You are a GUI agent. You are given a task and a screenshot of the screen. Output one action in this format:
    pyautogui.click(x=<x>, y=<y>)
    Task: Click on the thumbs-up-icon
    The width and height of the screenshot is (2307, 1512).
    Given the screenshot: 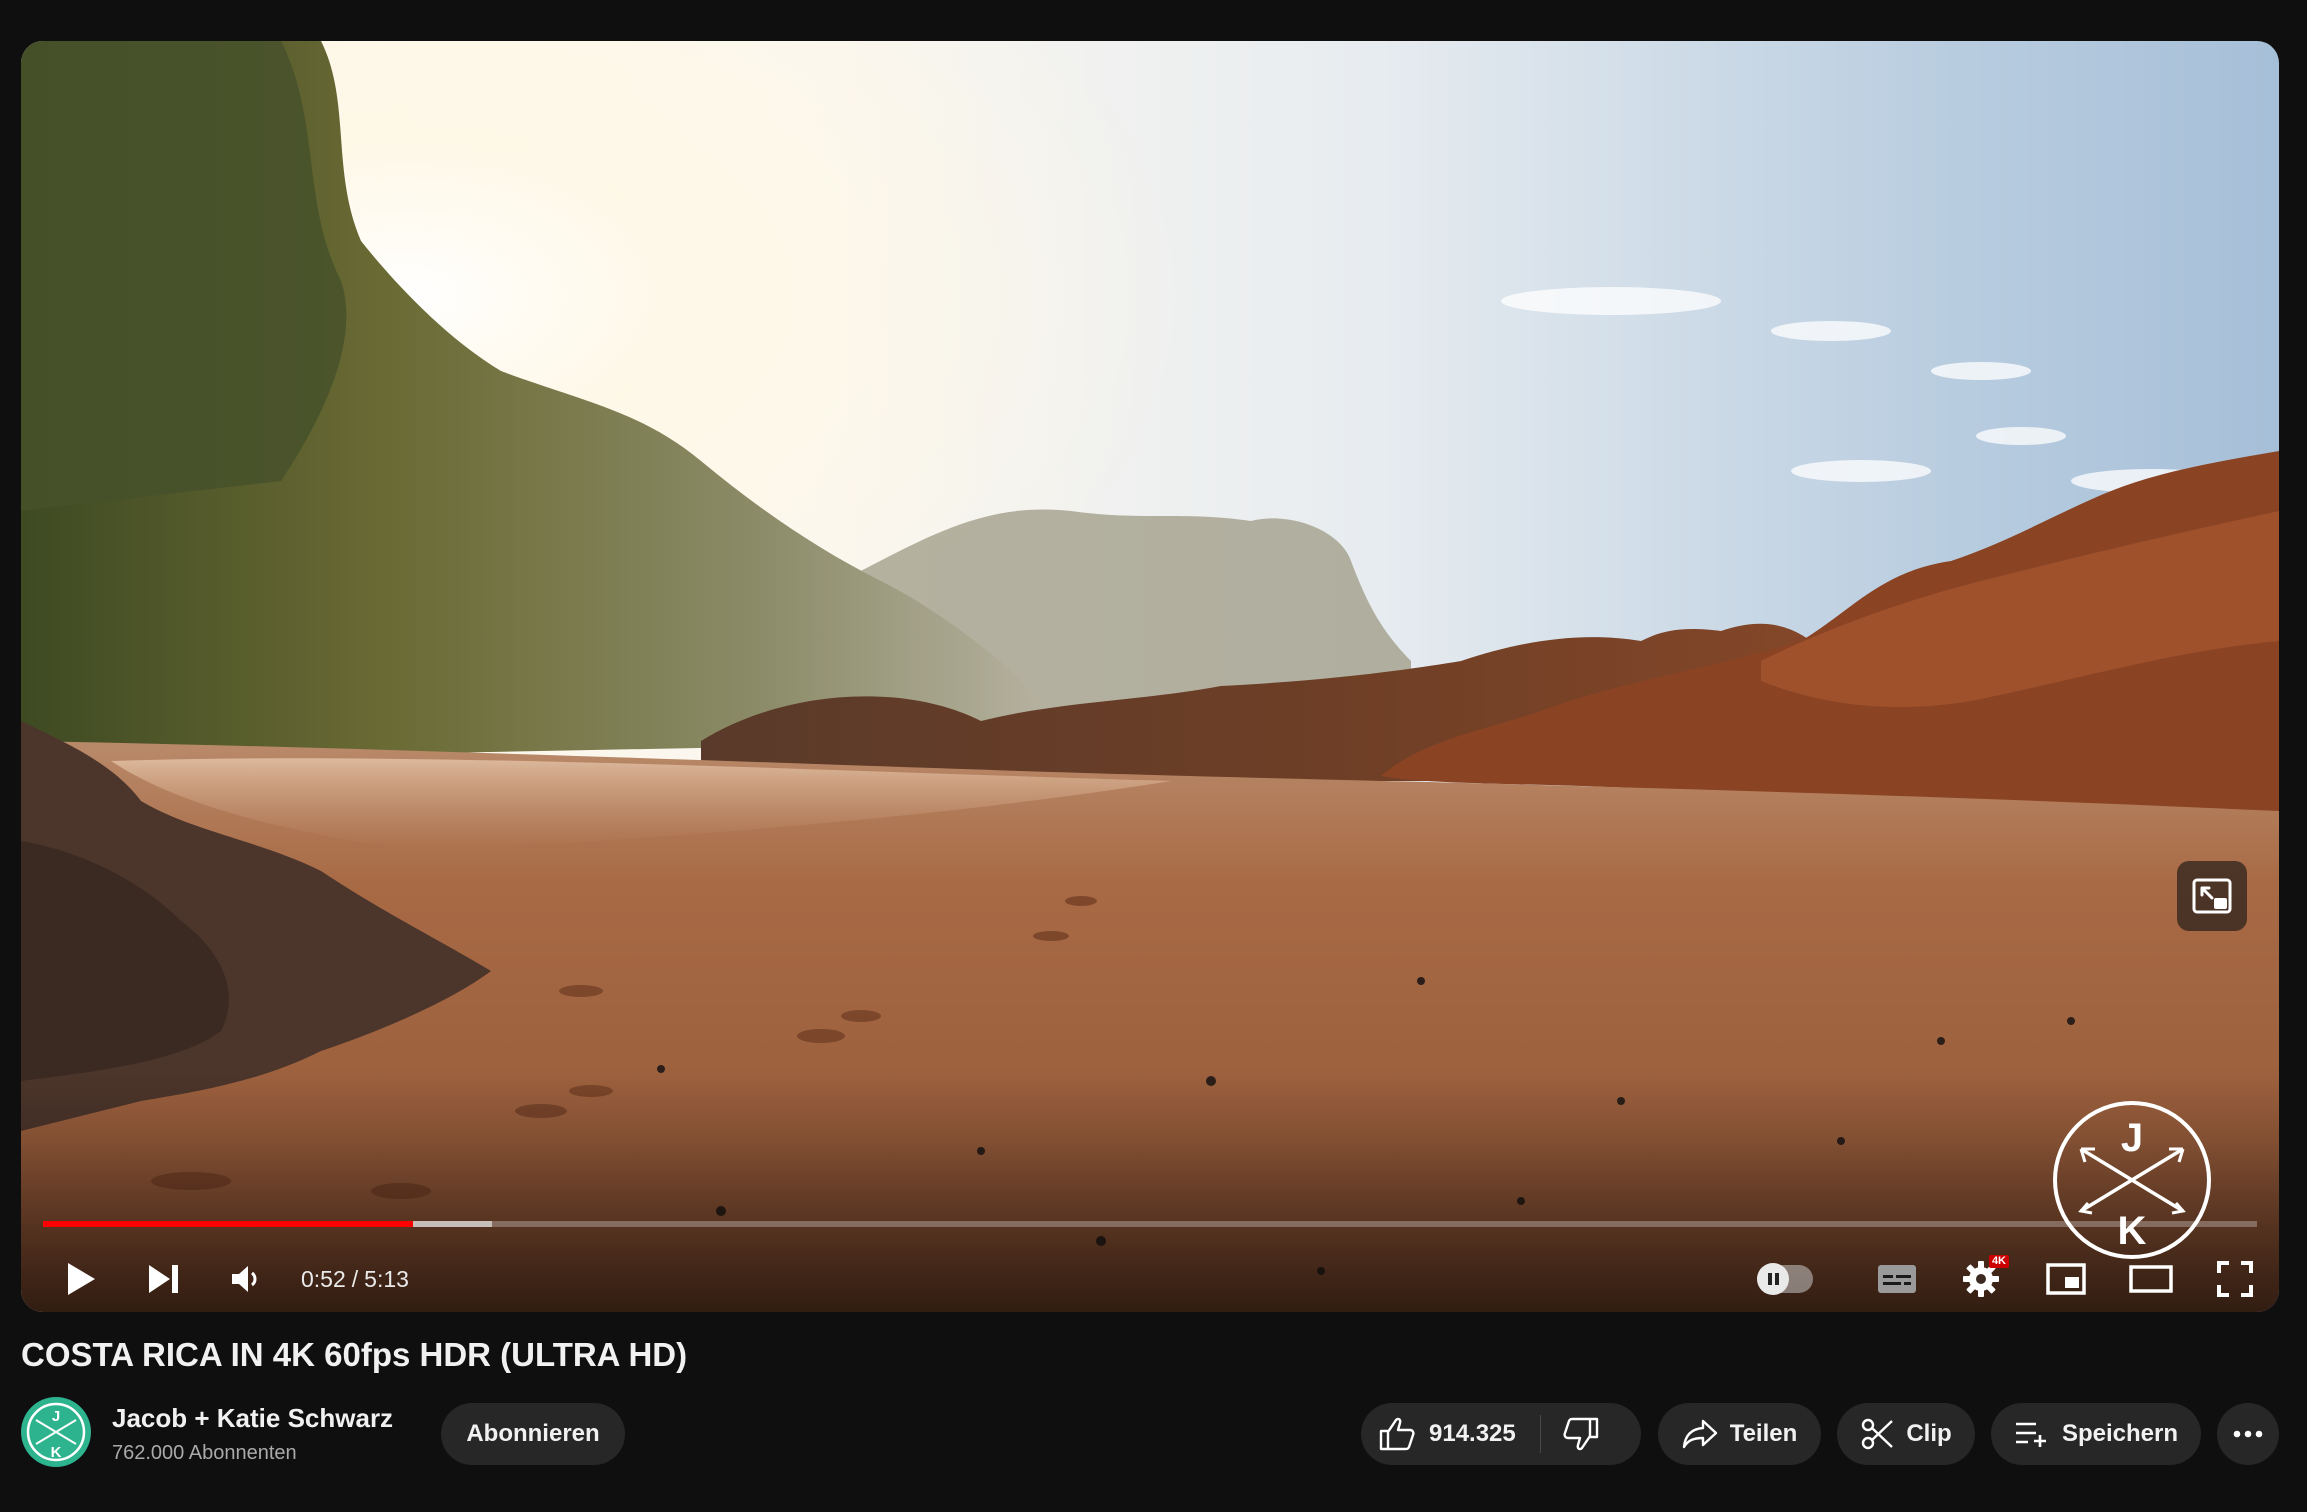 What is the action you would take?
    pyautogui.click(x=1397, y=1434)
    